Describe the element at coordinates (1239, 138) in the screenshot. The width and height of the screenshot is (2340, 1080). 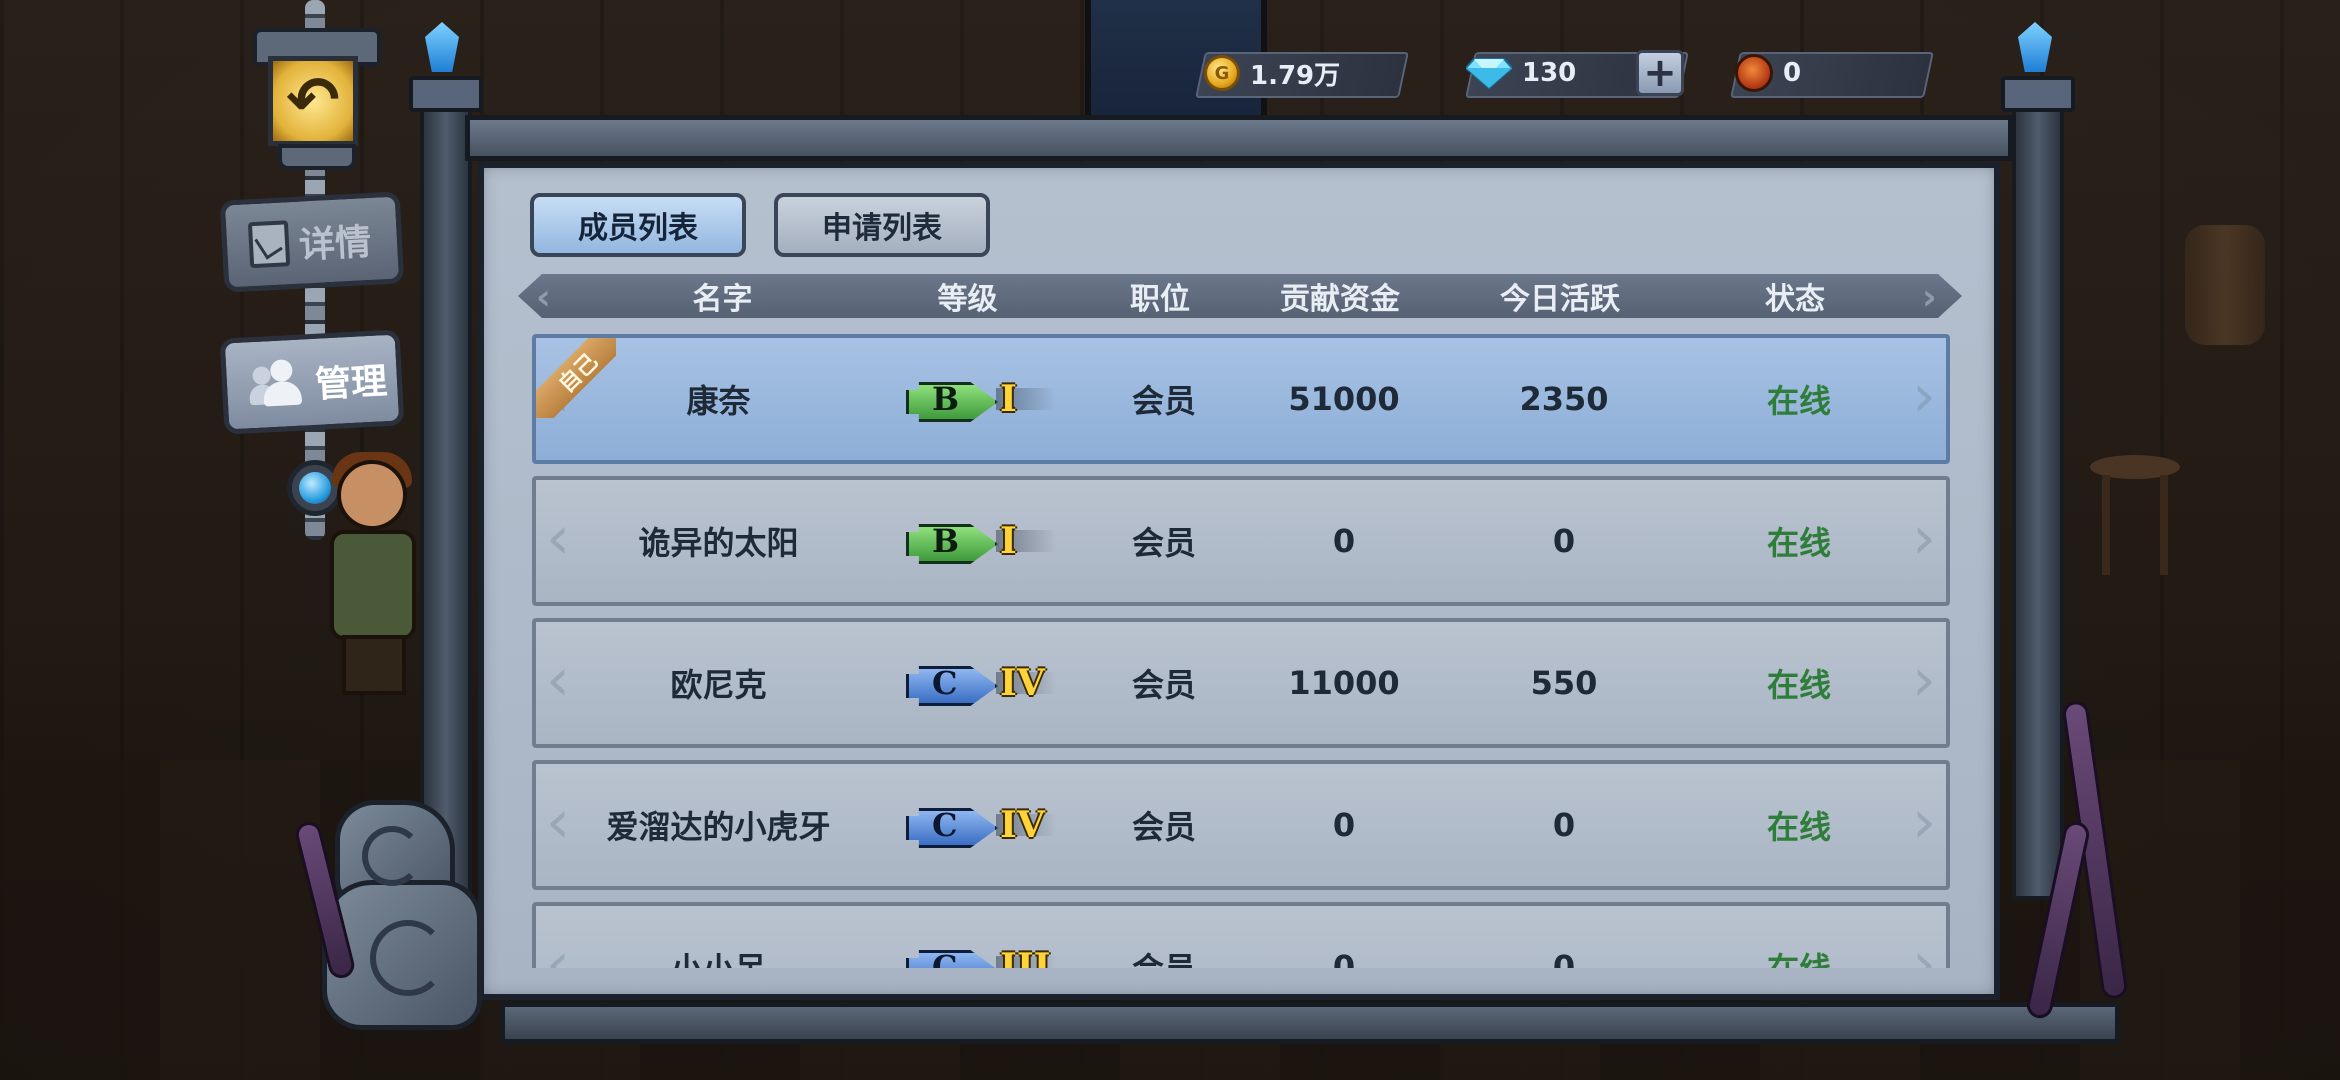
I see `panel-top-frame` at that location.